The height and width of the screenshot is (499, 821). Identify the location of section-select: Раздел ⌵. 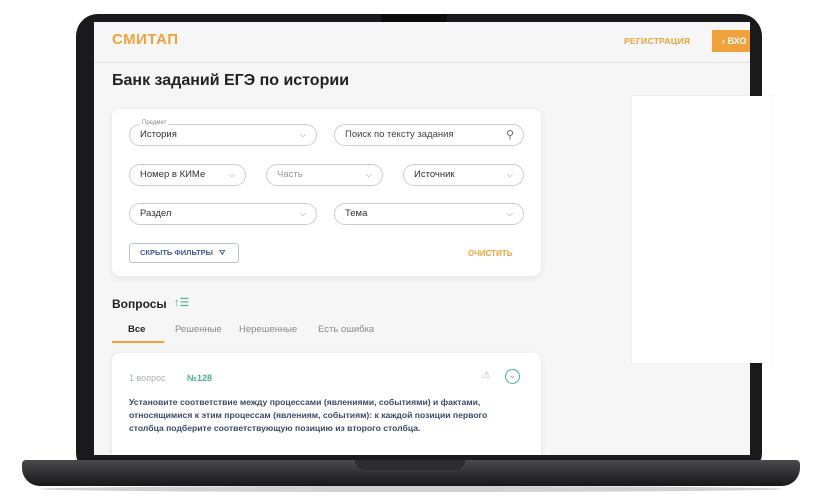
(223, 214).